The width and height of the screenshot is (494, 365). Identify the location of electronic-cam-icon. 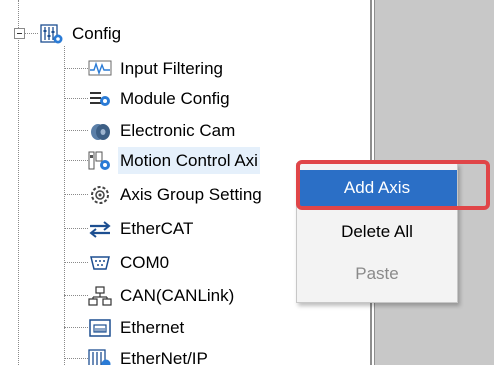
(100, 131).